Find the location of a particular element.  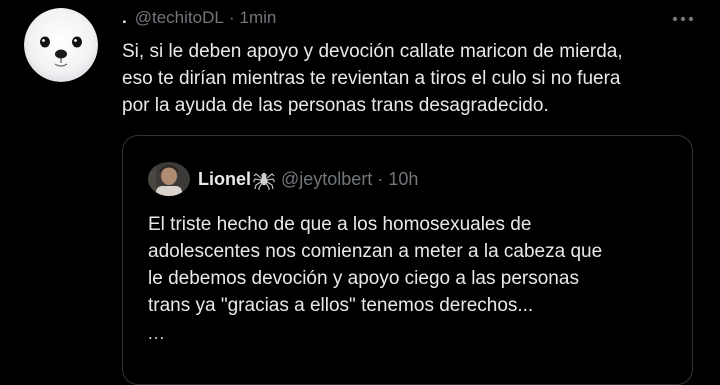

seal-avatar-icon is located at coordinates (61, 45).